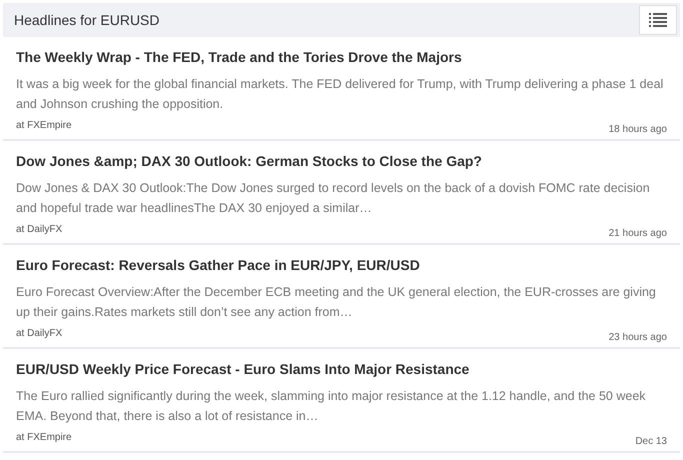 The width and height of the screenshot is (683, 460). I want to click on headline-link: Dow Jones &amp; DAX 30 Outlook: German Stocks to Close the Gap?, so click(249, 161).